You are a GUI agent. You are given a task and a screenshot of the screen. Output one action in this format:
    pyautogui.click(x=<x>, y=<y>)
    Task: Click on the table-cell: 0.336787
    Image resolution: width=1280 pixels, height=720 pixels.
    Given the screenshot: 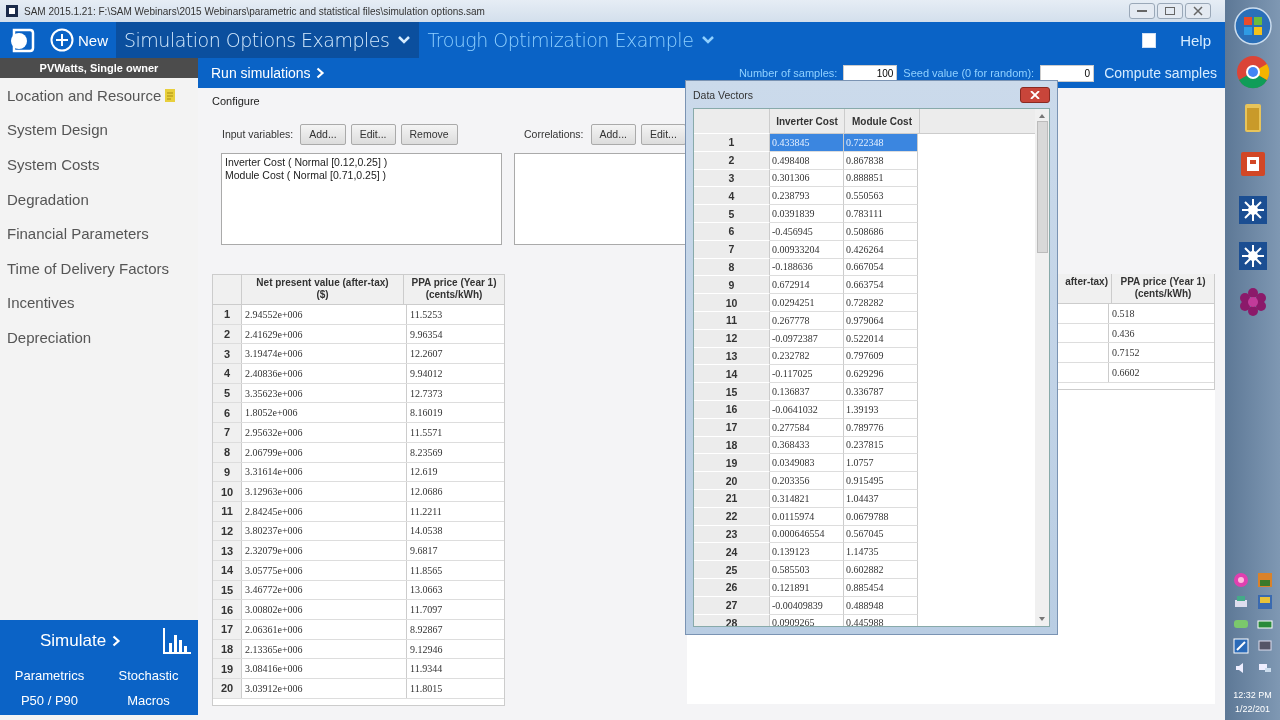 What is the action you would take?
    pyautogui.click(x=881, y=392)
    